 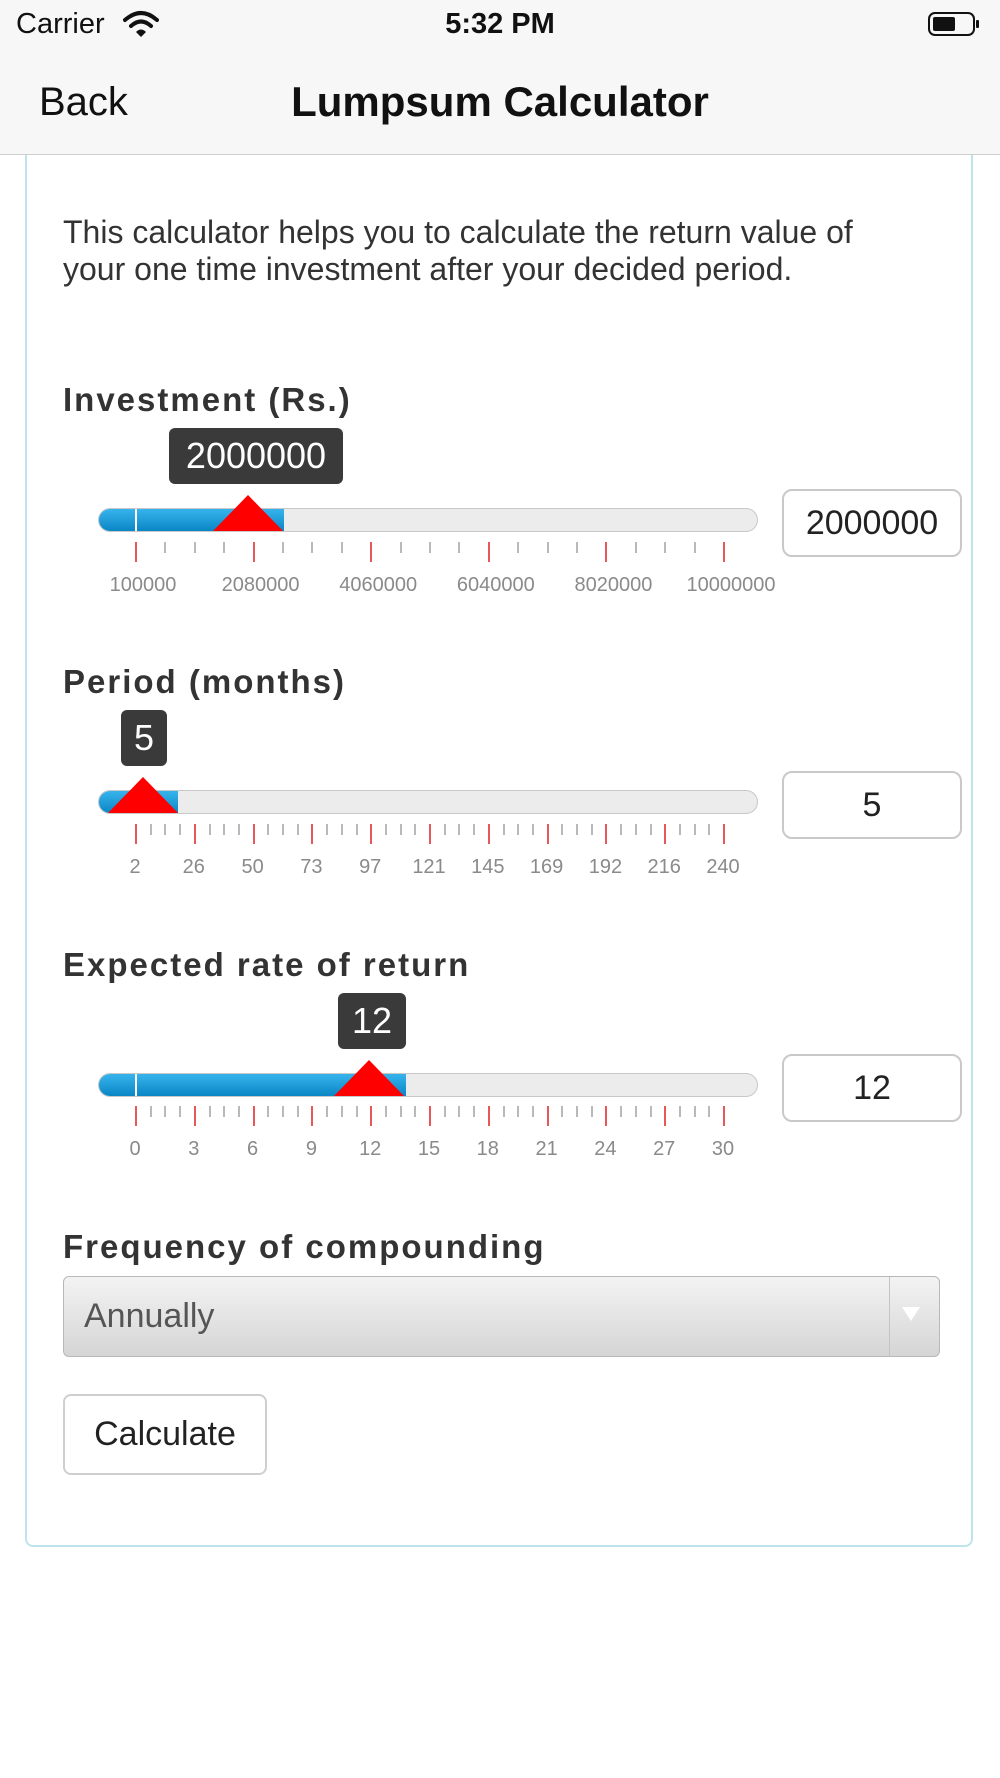 What do you see at coordinates (953, 24) in the screenshot?
I see `battery-icon` at bounding box center [953, 24].